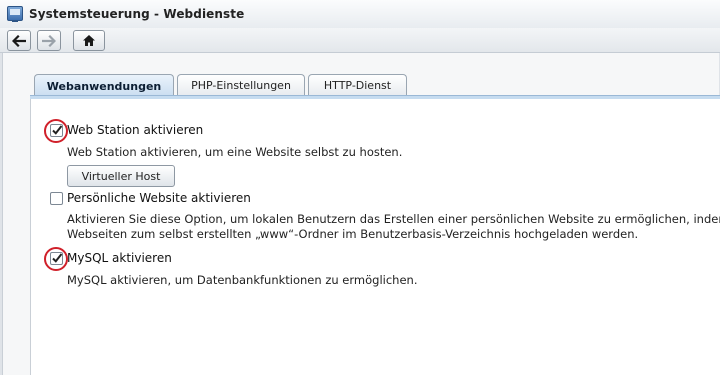  Describe the element at coordinates (135, 130) in the screenshot. I see `web-station-label: Web Station aktivieren` at that location.